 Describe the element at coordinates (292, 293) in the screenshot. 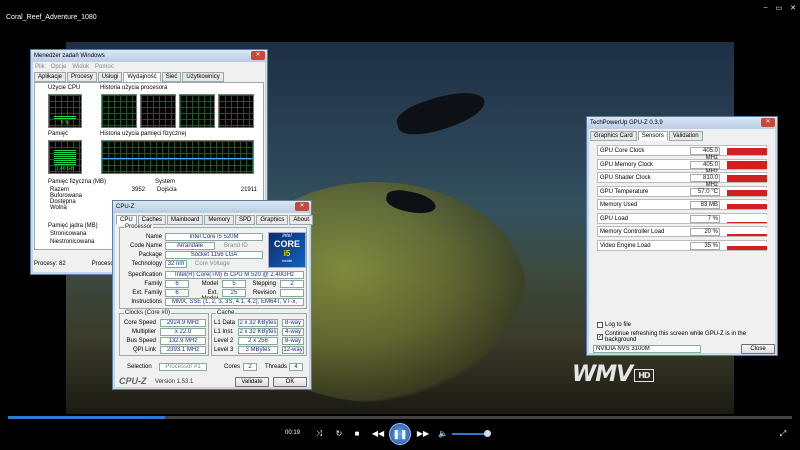

I see `revision-value` at that location.